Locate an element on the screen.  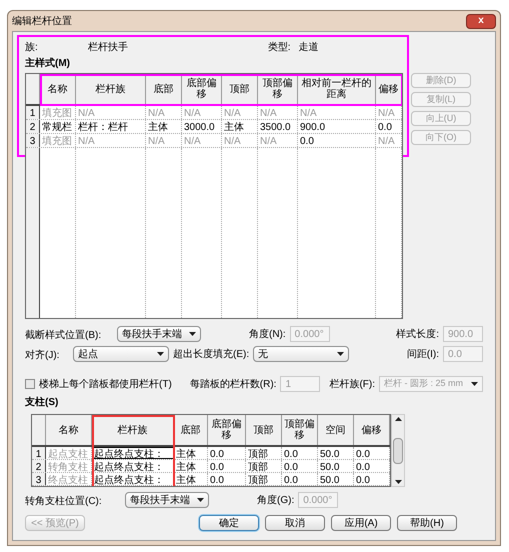
field-label: 类型: is located at coordinates (279, 47).